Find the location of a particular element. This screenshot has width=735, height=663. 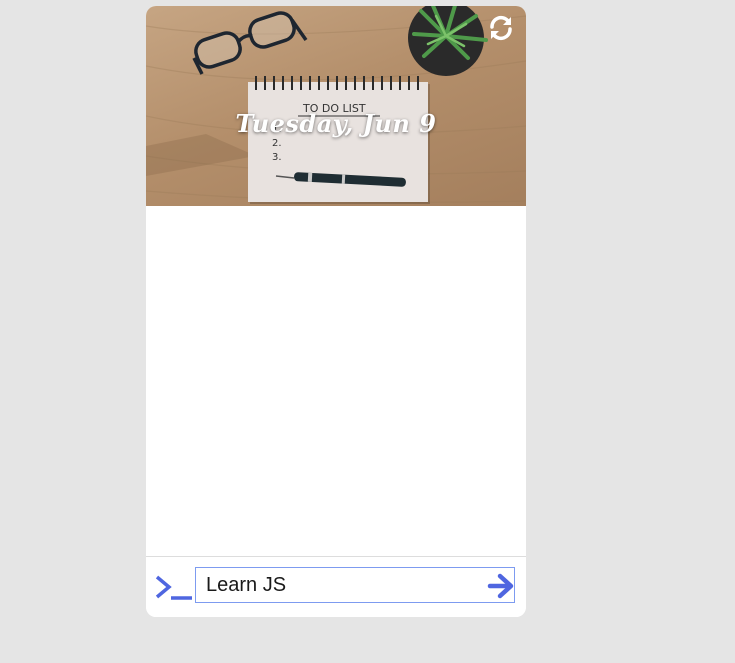

submit-button is located at coordinates (501, 586).